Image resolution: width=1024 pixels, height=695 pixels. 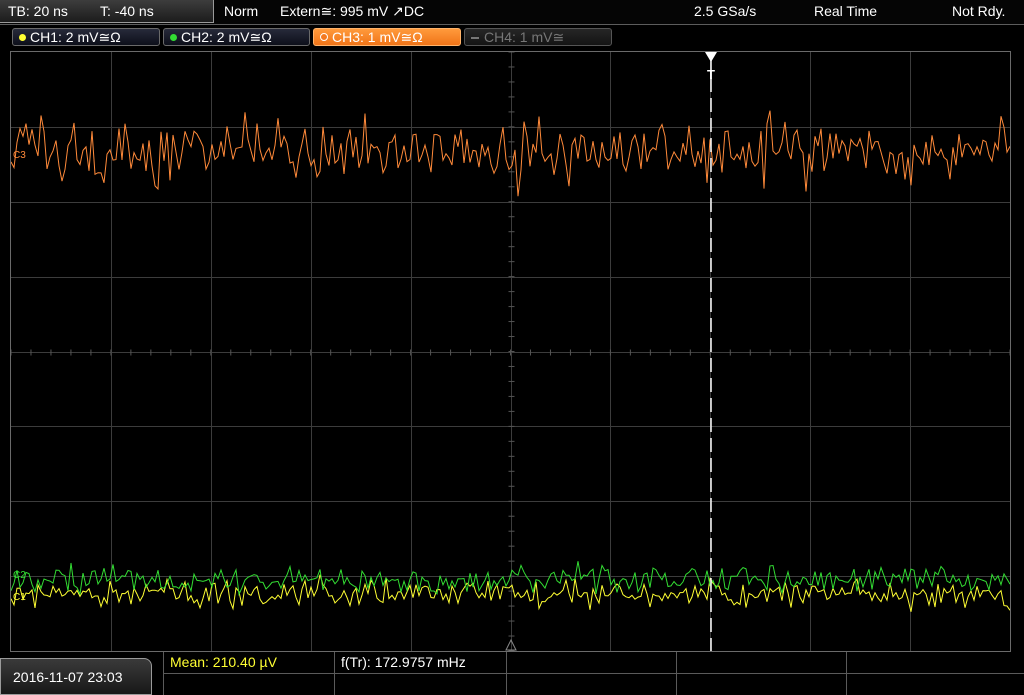 I want to click on channel-2-offset-marker: C2, so click(x=19, y=575).